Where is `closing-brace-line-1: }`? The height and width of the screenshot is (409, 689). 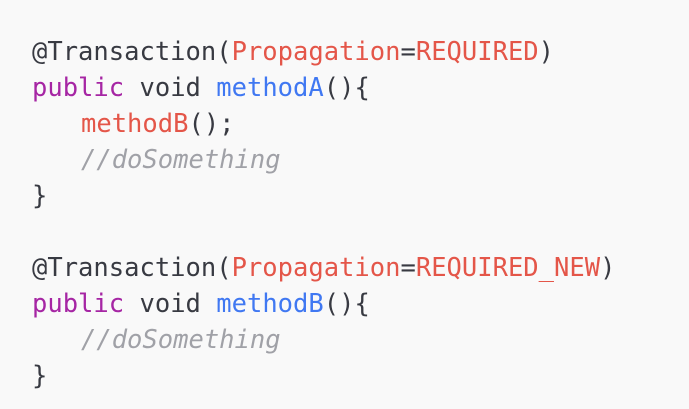
closing-brace-line-1: } is located at coordinates (39, 196).